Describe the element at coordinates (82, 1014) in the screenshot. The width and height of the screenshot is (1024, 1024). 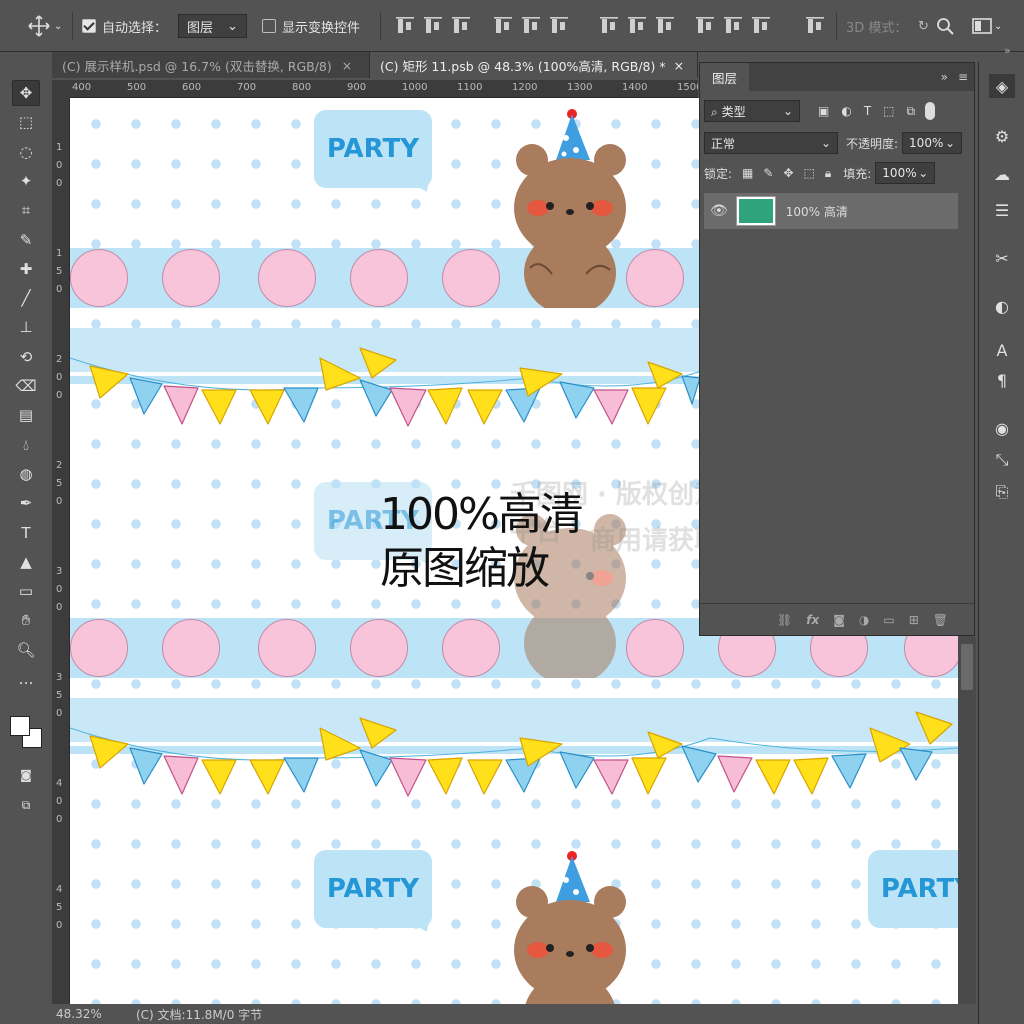
I see `zoom-level: 48.32%` at that location.